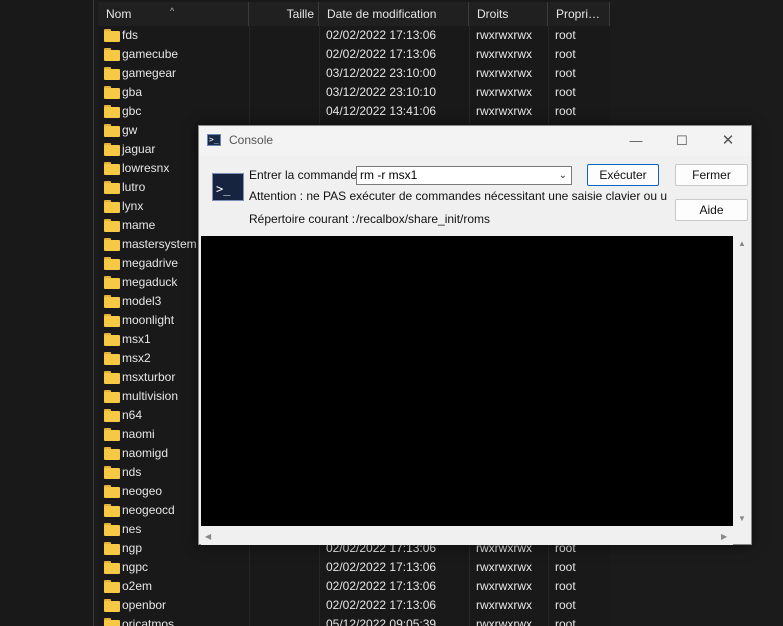 The height and width of the screenshot is (626, 783). I want to click on file-name: lutro, so click(134, 187).